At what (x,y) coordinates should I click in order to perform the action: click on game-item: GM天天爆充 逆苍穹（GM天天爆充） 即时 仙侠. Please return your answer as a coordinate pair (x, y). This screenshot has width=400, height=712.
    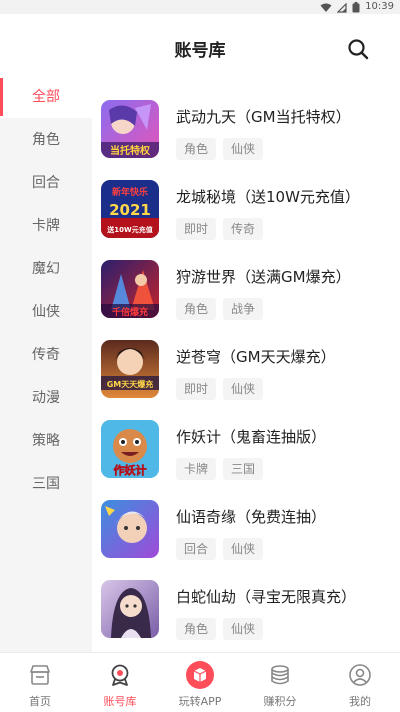
    Looking at the image, I should click on (246, 358).